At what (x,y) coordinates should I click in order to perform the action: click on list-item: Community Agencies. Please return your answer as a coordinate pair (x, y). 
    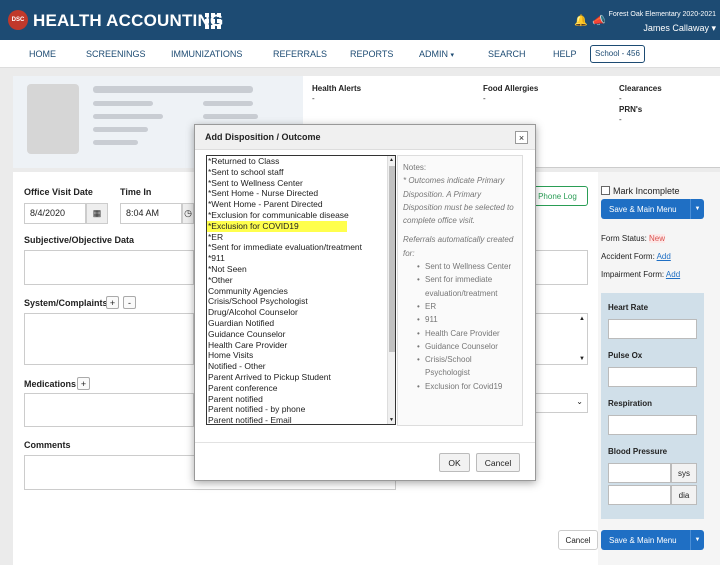
    Looking at the image, I should click on (301, 291).